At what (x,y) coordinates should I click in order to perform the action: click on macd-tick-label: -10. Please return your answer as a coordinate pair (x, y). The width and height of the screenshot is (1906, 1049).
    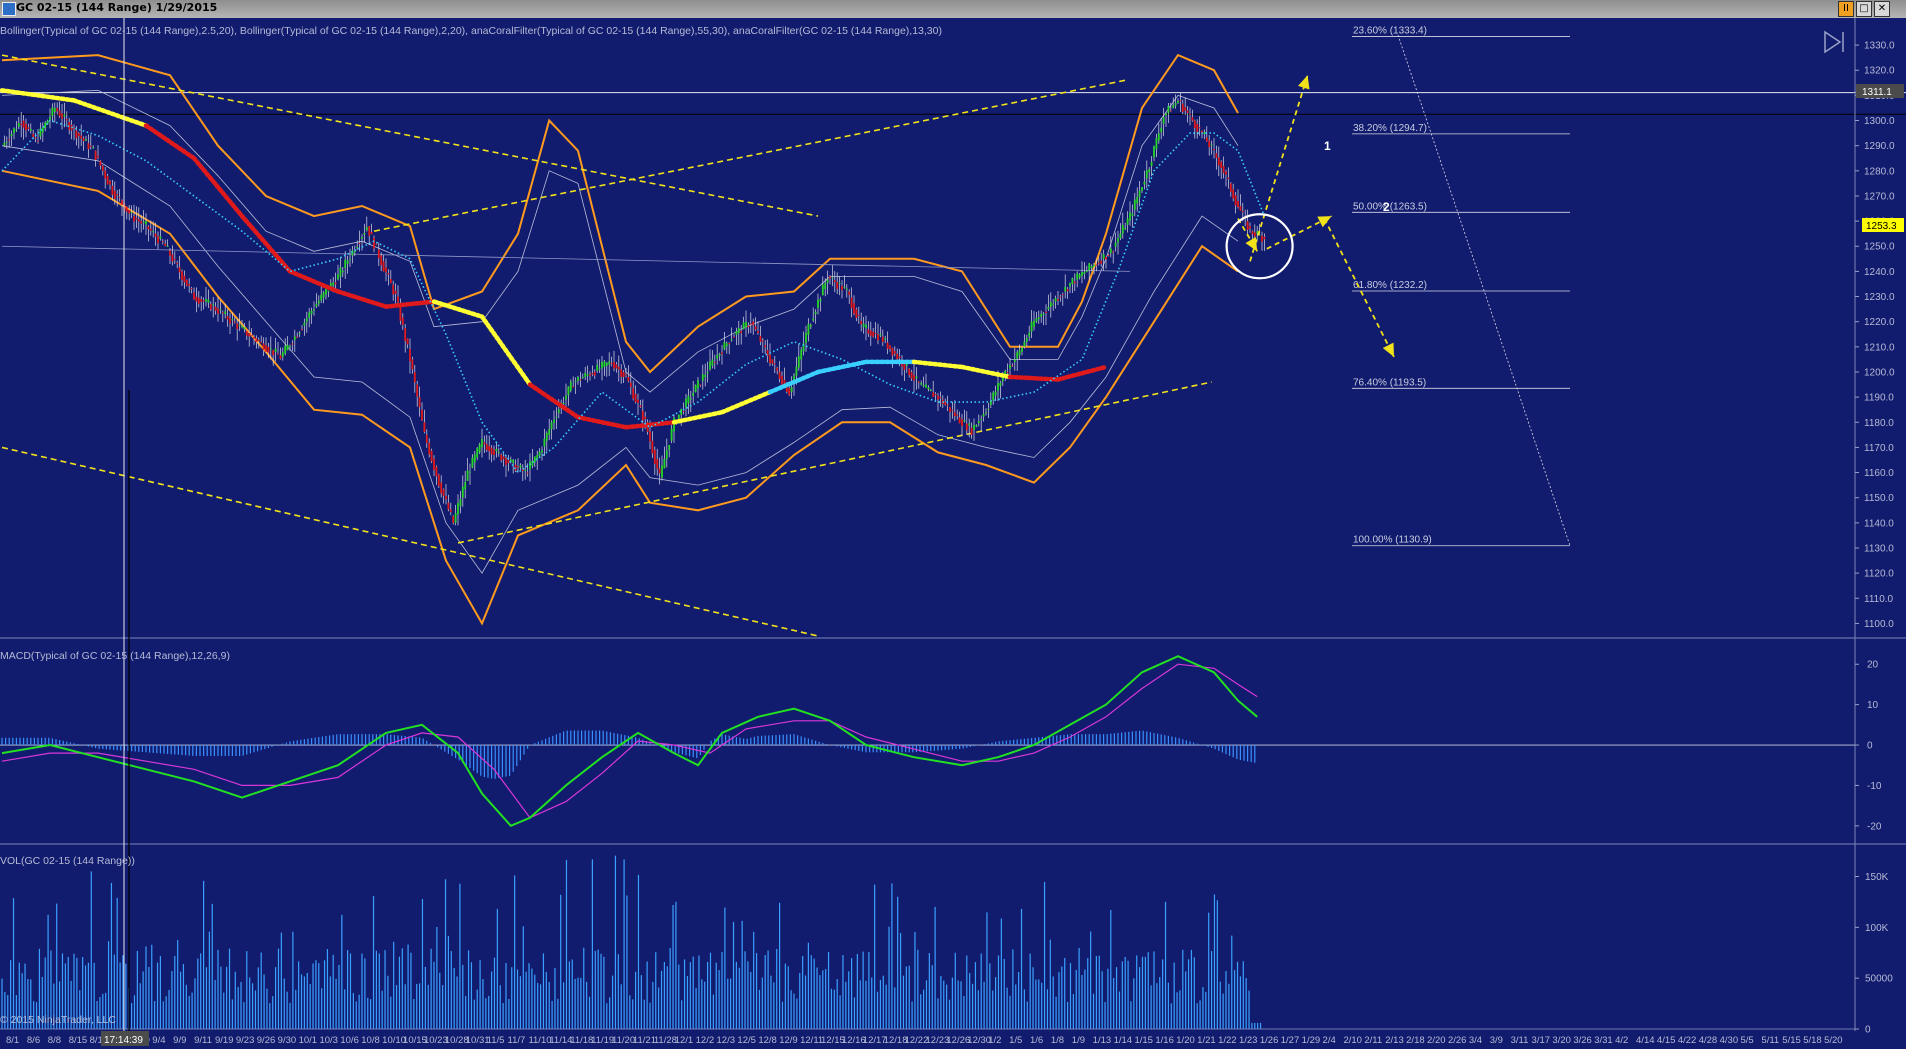
    Looking at the image, I should click on (1874, 786).